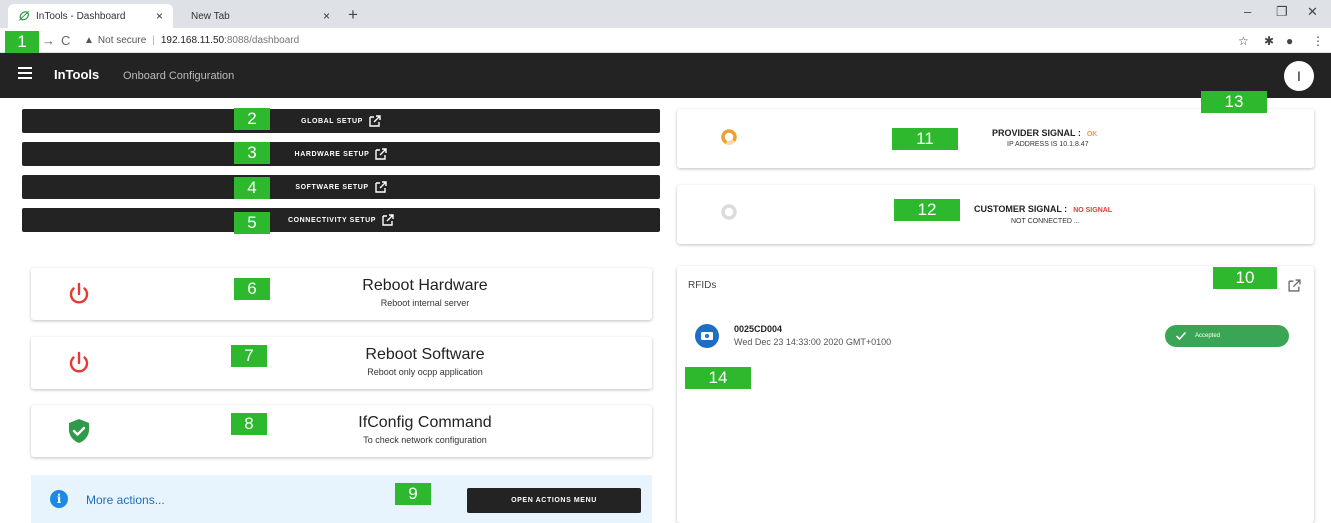 The height and width of the screenshot is (523, 1331). What do you see at coordinates (1243, 41) in the screenshot?
I see `bookmark-star-icon: ☆` at bounding box center [1243, 41].